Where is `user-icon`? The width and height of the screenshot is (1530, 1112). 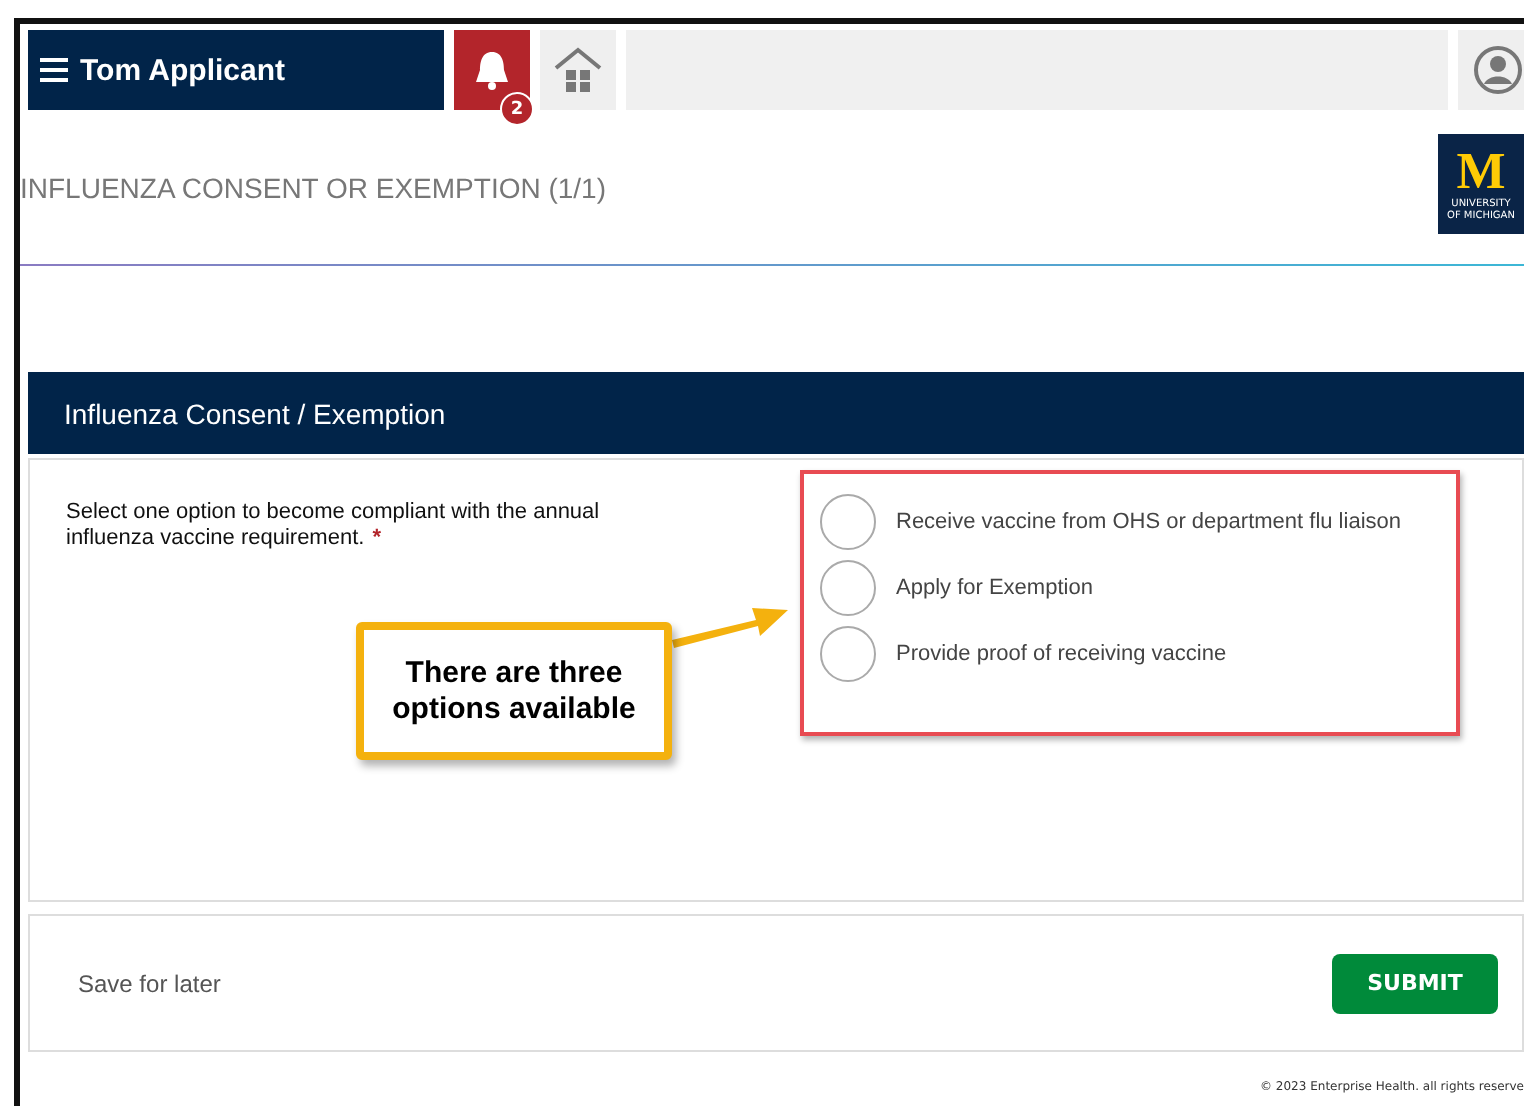
user-icon is located at coordinates (1498, 70).